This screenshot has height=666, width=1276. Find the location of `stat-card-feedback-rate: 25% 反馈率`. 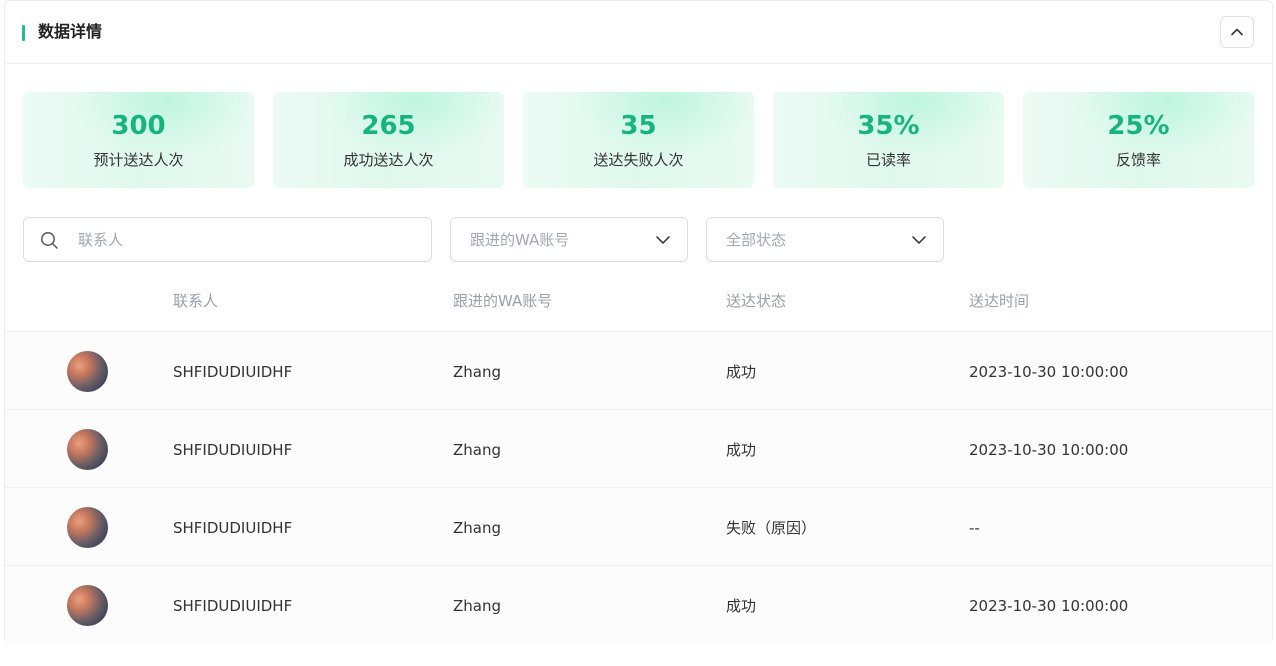

stat-card-feedback-rate: 25% 反馈率 is located at coordinates (1138, 140).